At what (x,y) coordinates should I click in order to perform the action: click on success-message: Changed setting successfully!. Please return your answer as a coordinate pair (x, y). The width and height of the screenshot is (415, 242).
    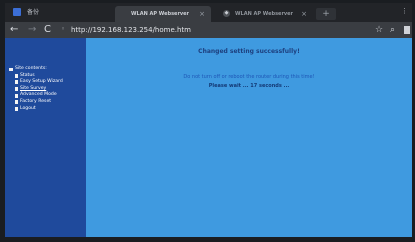
    Looking at the image, I should click on (249, 51).